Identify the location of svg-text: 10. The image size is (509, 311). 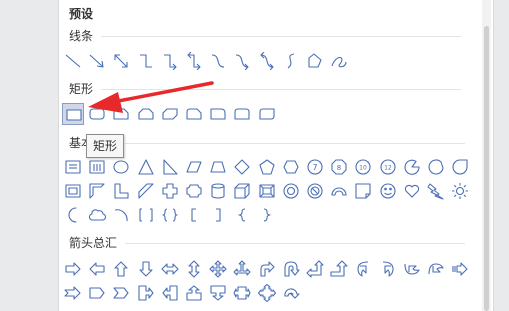
(363, 168).